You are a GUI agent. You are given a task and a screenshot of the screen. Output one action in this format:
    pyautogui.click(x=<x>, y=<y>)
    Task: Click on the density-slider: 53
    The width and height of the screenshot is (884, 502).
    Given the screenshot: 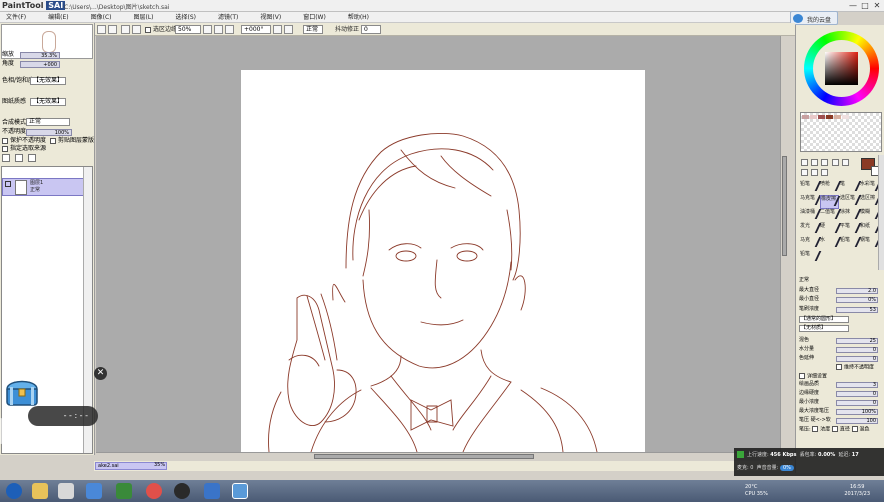 What is the action you would take?
    pyautogui.click(x=857, y=310)
    